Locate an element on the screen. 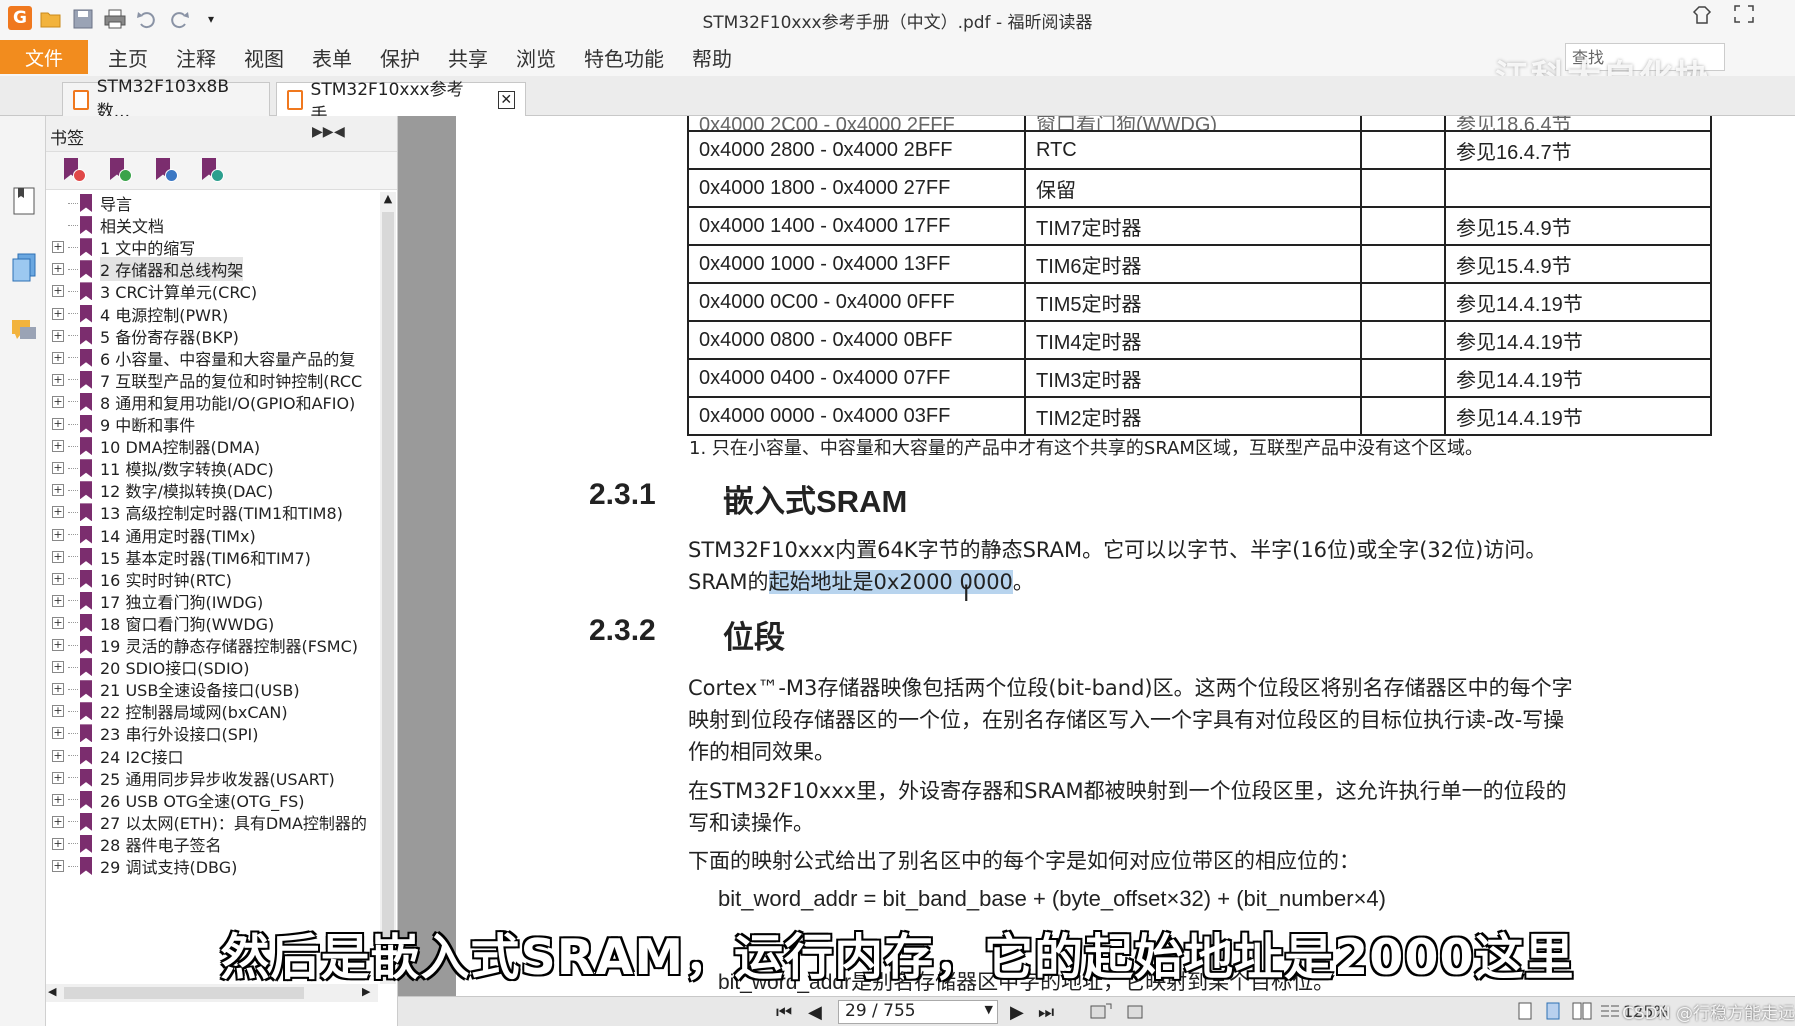  menu-home: 主页 is located at coordinates (128, 57).